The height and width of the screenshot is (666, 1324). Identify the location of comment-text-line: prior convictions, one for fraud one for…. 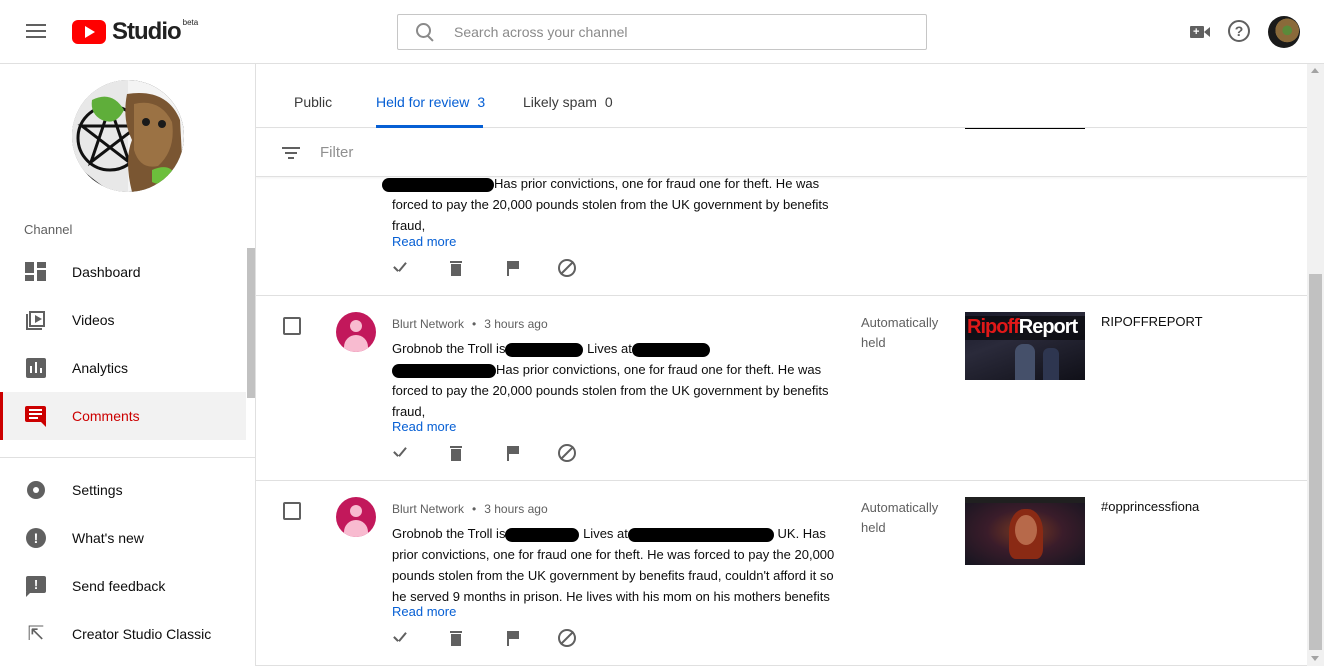
(613, 554).